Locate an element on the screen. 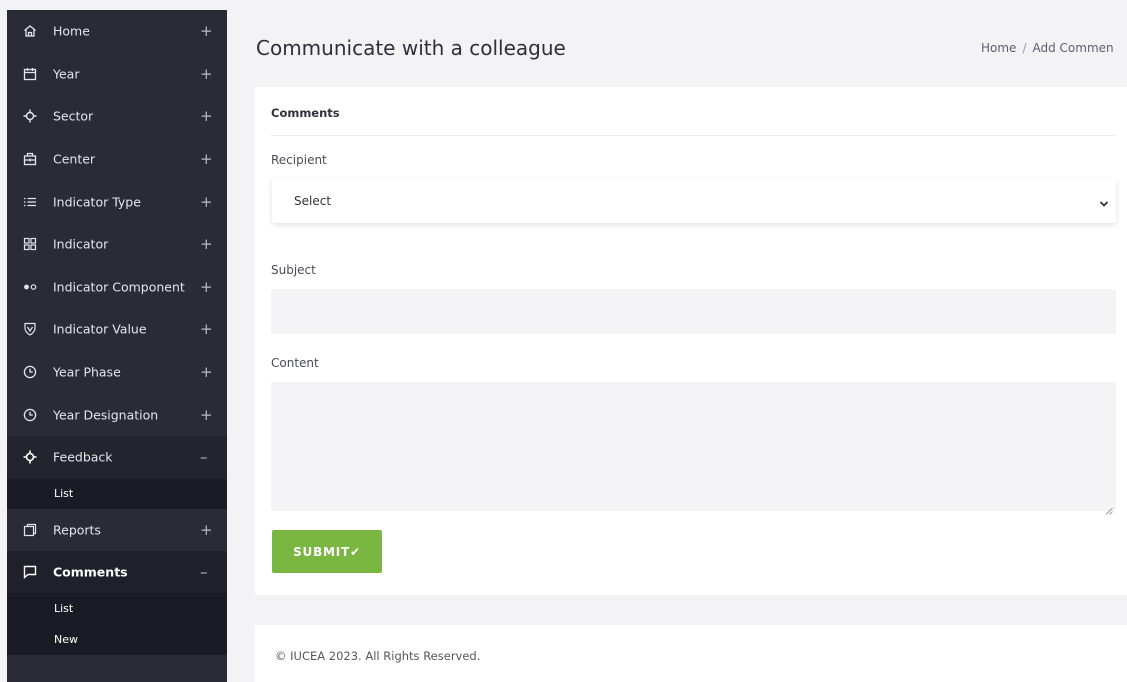 The width and height of the screenshot is (1127, 682). recipient-select: Select is located at coordinates (694, 200).